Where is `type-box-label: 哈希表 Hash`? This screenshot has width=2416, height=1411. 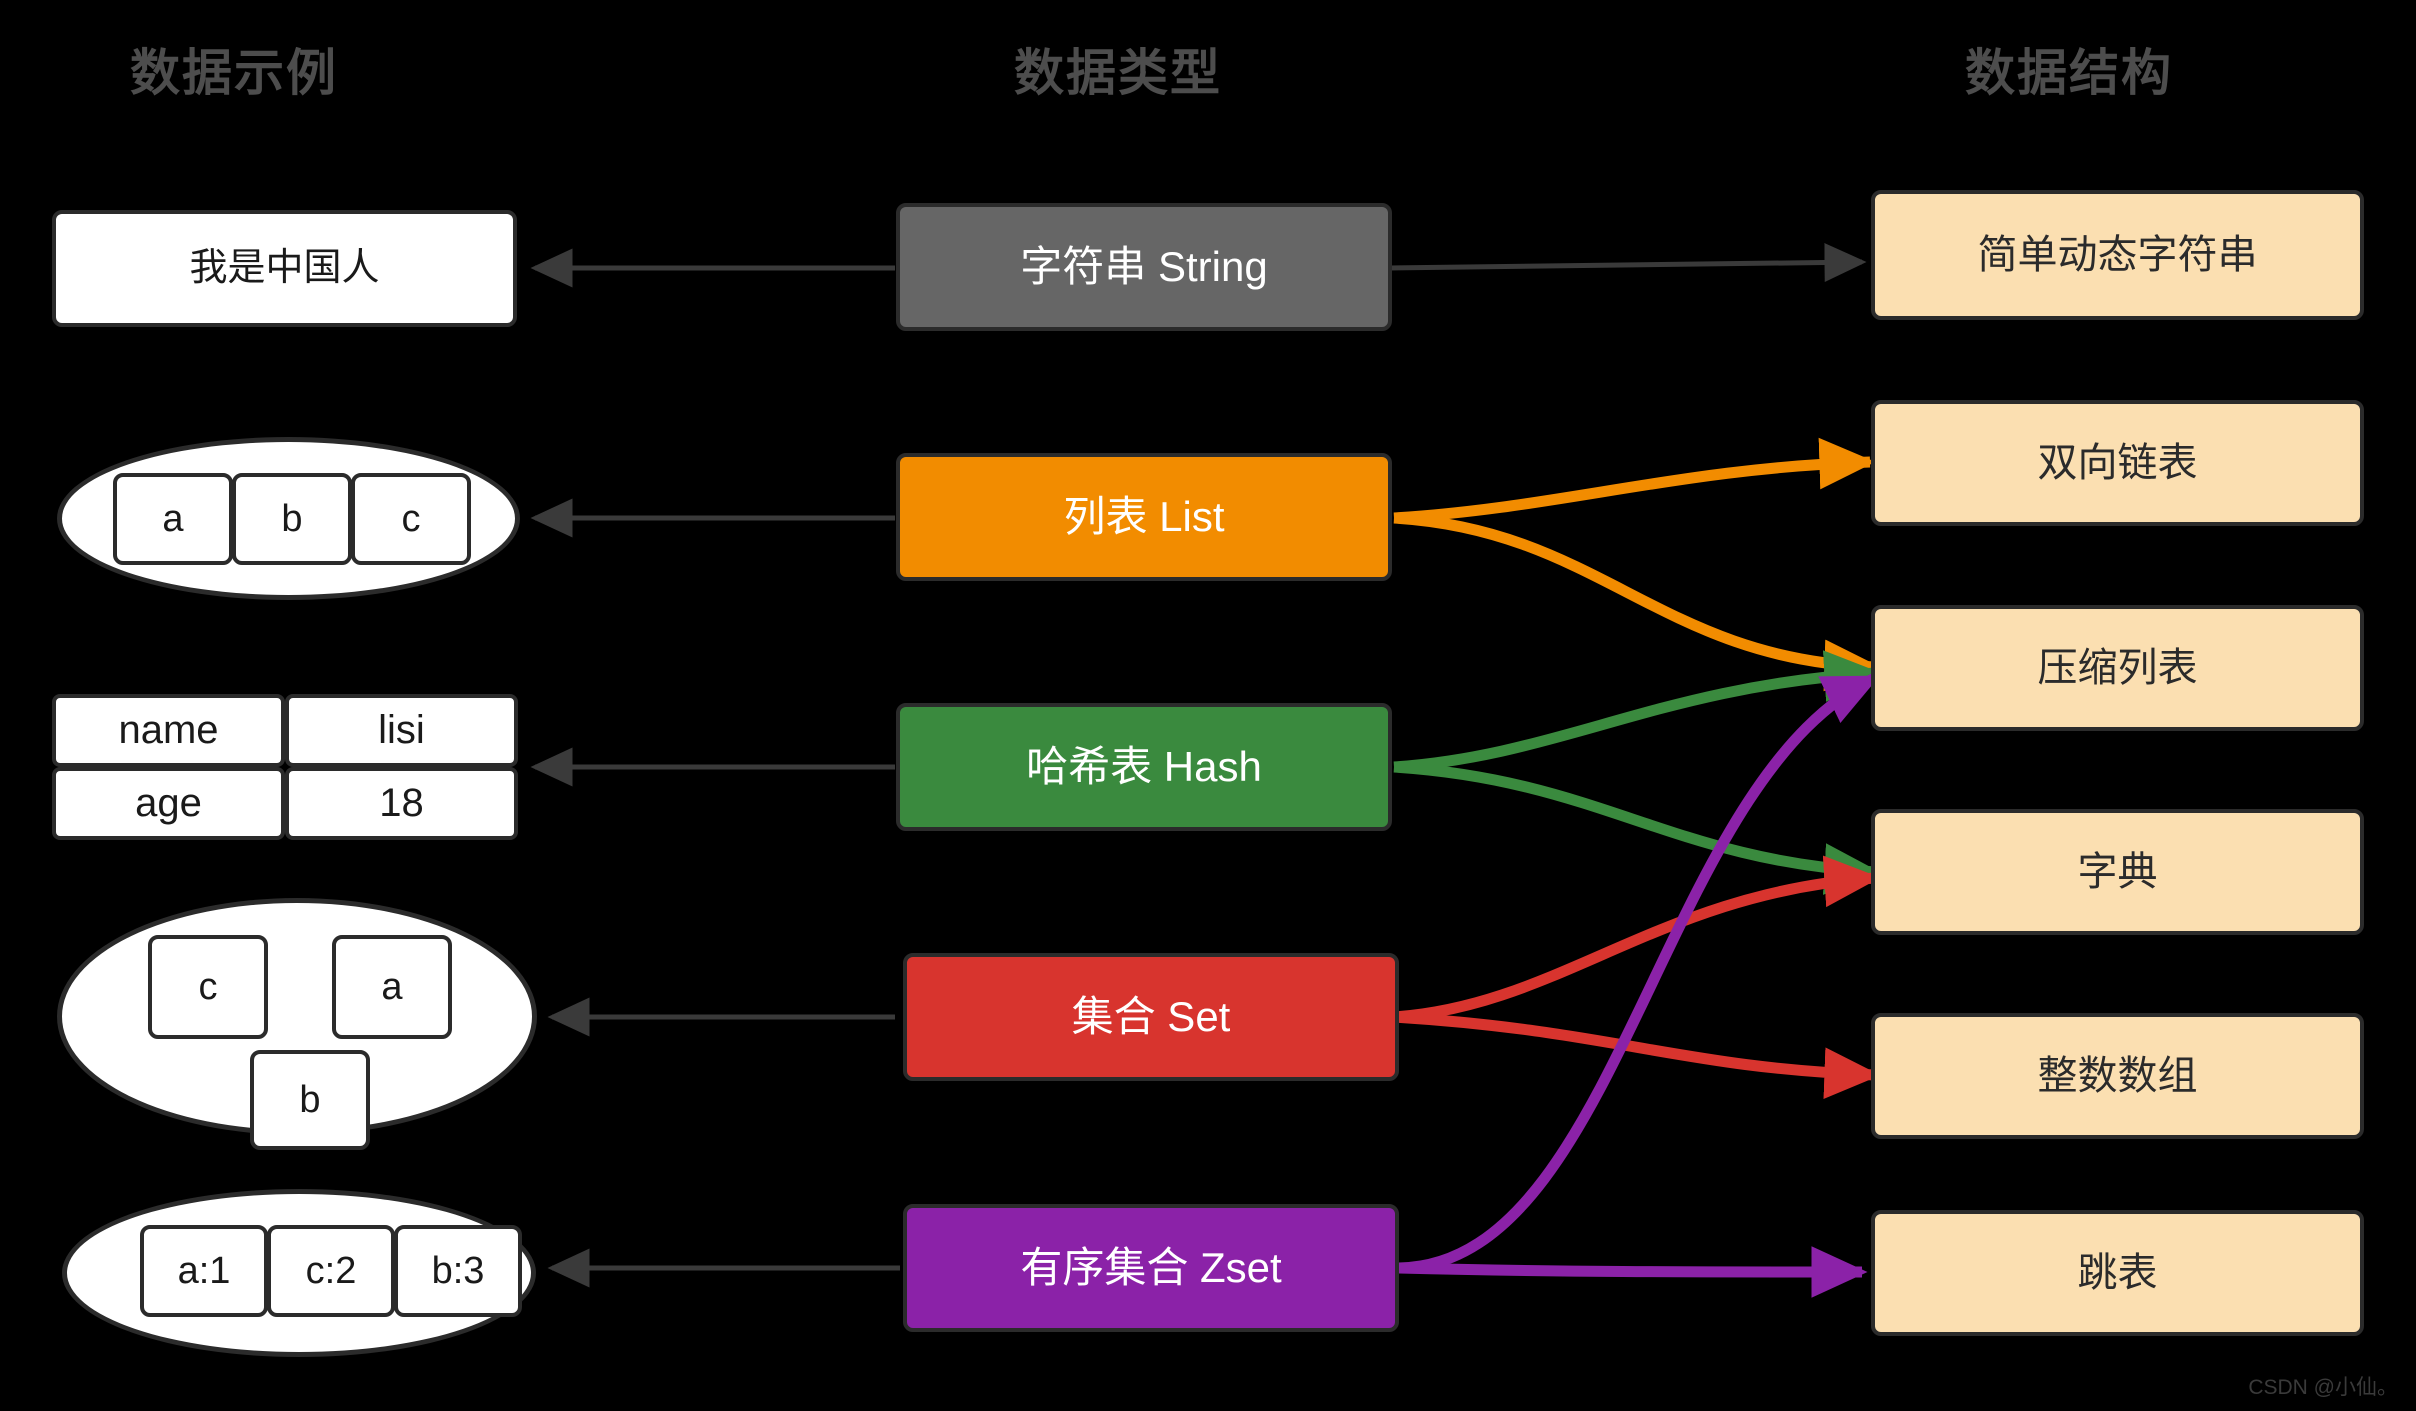
type-box-label: 哈希表 Hash is located at coordinates (1144, 766).